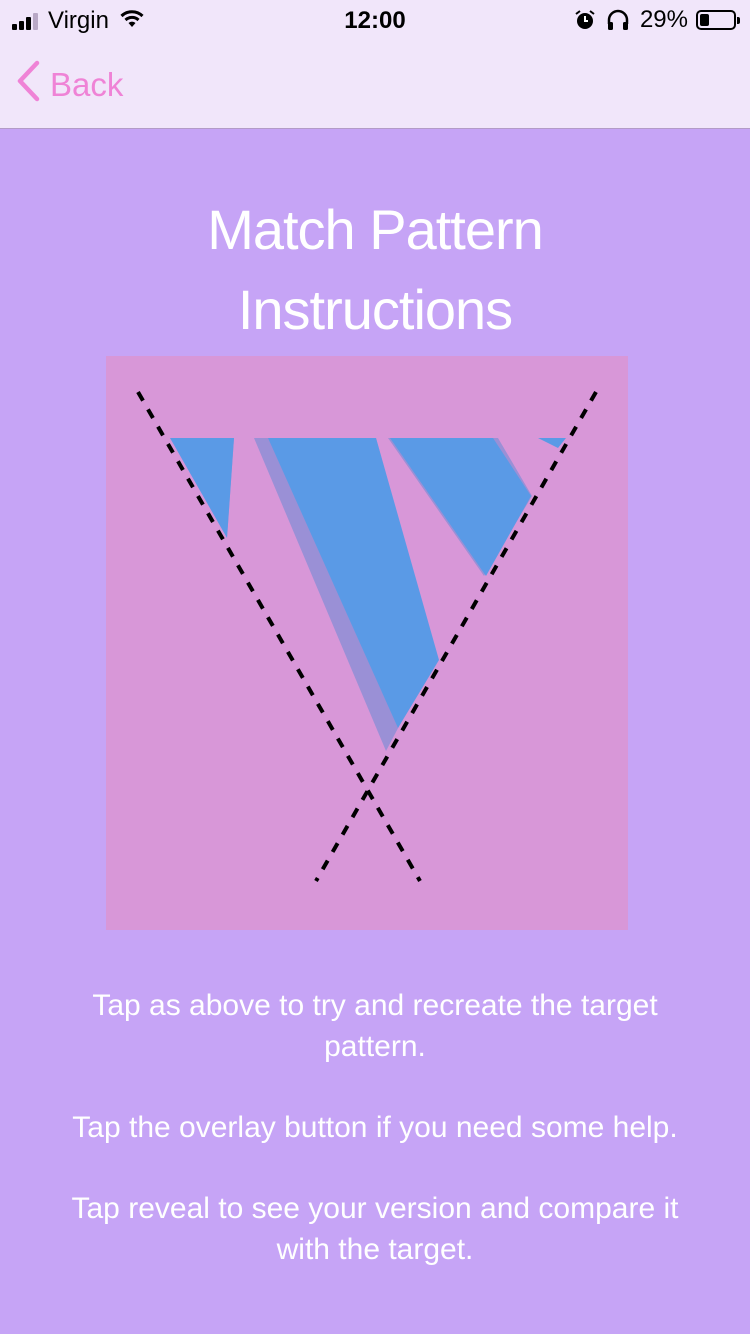  What do you see at coordinates (87, 84) in the screenshot?
I see `back-label: Back` at bounding box center [87, 84].